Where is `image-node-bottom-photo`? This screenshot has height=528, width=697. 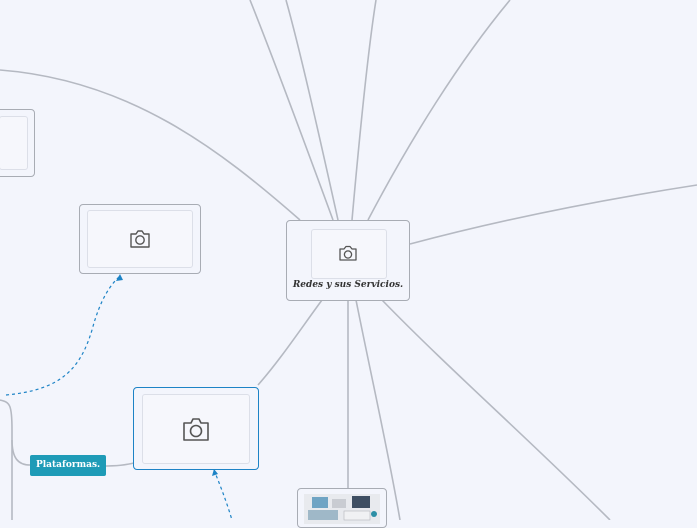
image-node-bottom-photo is located at coordinates (342, 508).